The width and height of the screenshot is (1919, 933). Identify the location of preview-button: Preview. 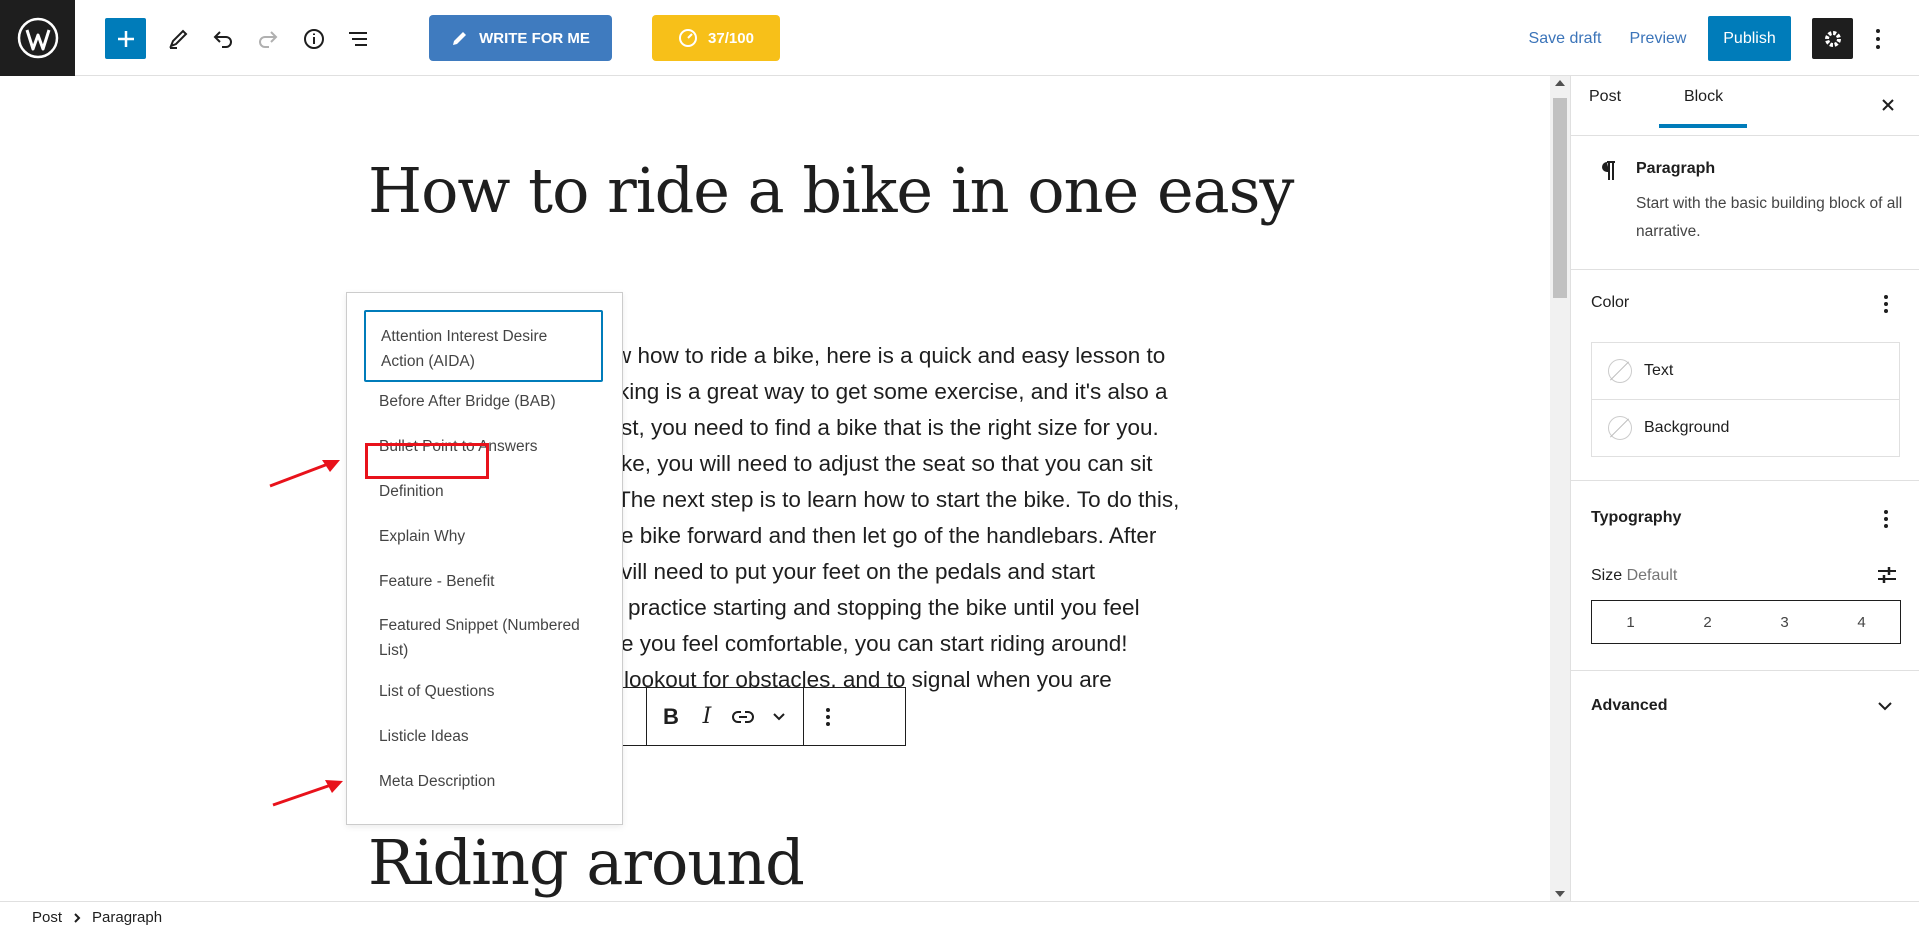
(1658, 38).